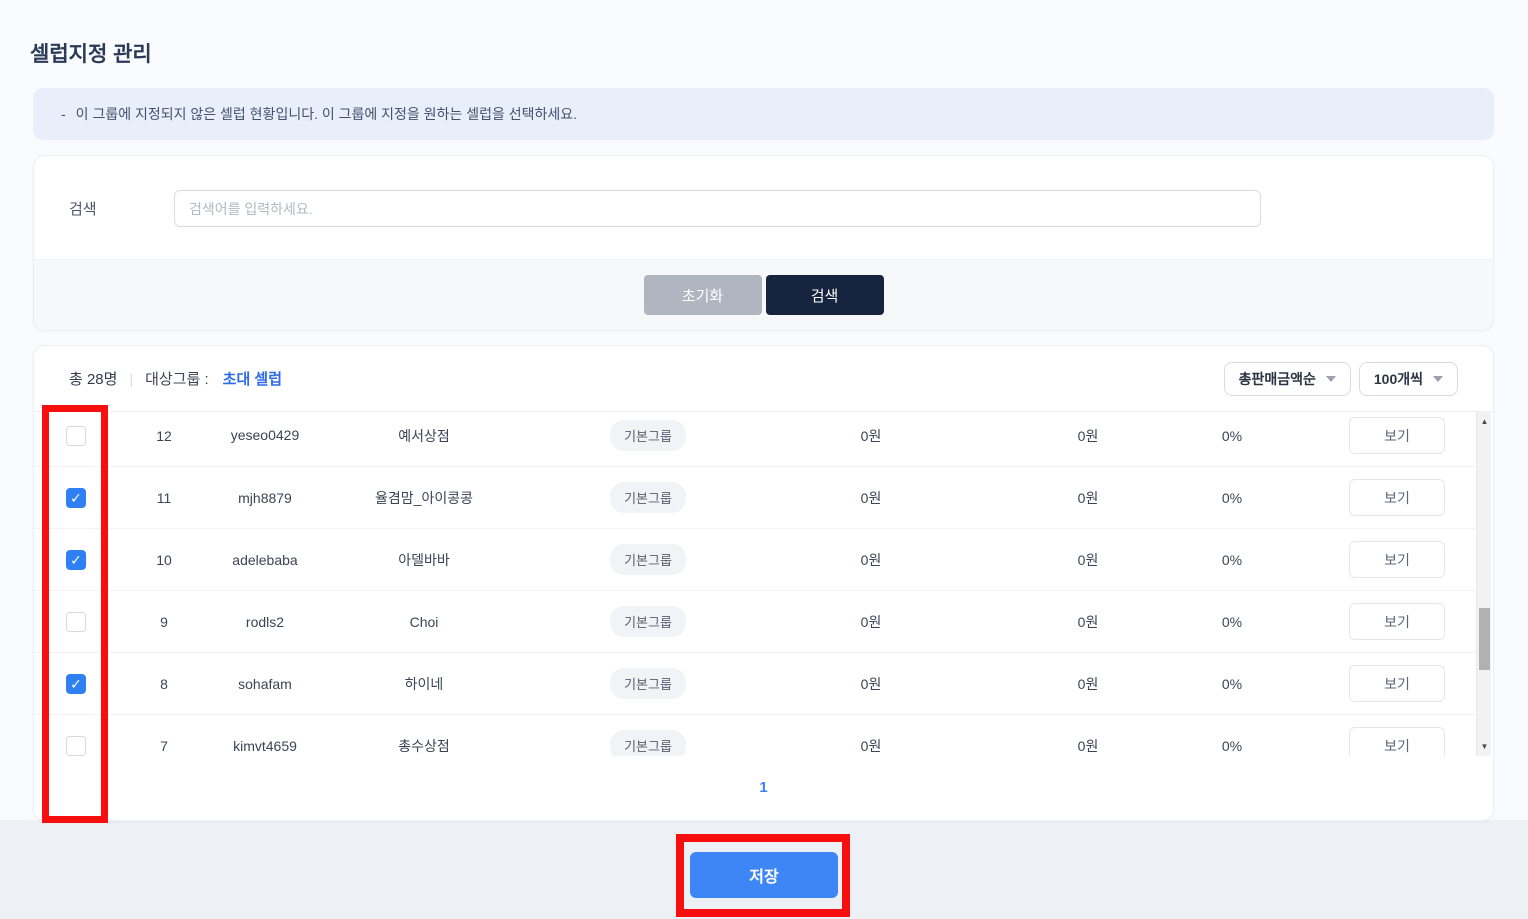 This screenshot has width=1528, height=919. I want to click on search-footer: 초기화 검색, so click(763, 294).